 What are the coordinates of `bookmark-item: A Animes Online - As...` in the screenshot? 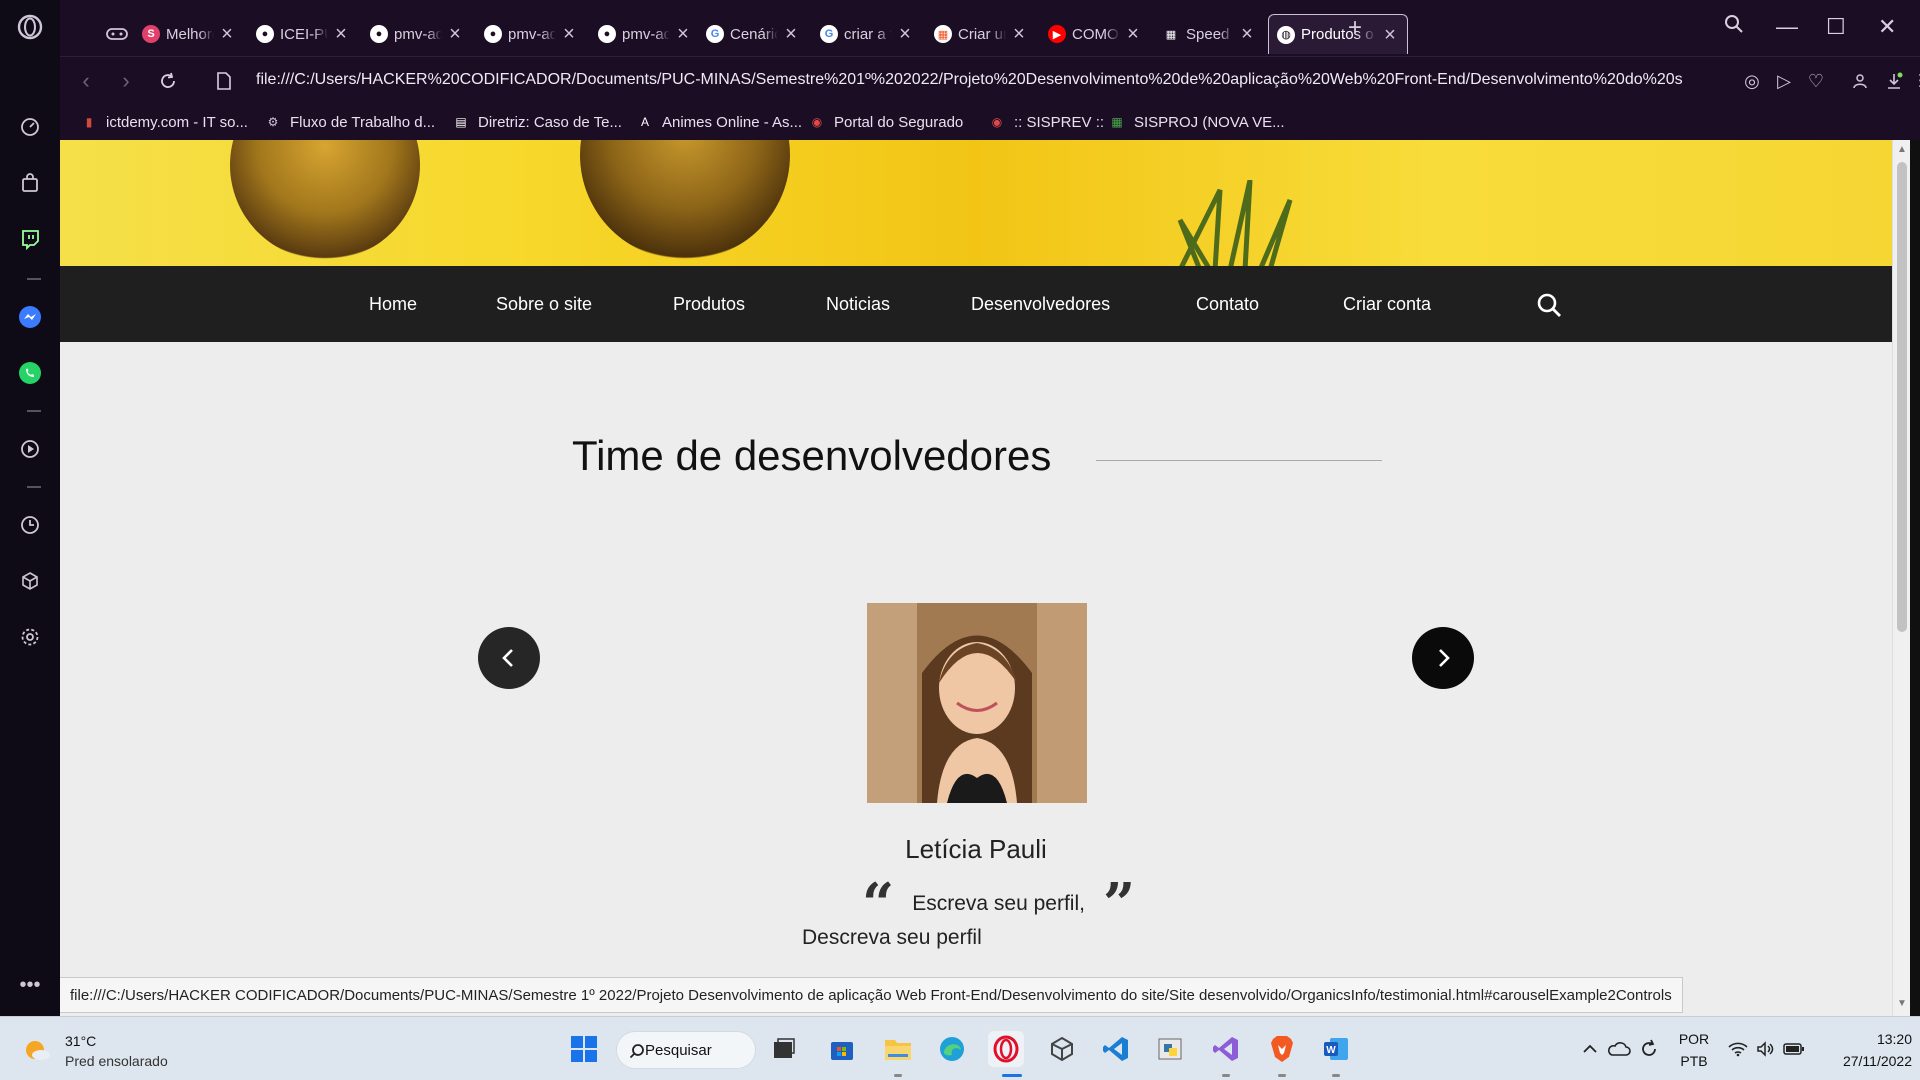 It's located at (719, 122).